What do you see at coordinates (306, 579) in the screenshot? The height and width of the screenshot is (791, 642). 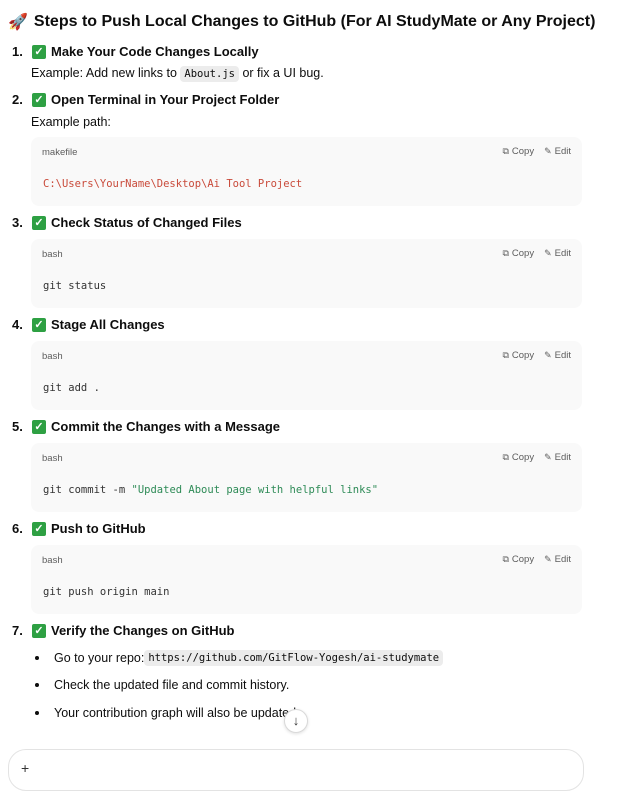 I see `code-block: bash ⧉ Copy ✎ Edit git push origin main` at bounding box center [306, 579].